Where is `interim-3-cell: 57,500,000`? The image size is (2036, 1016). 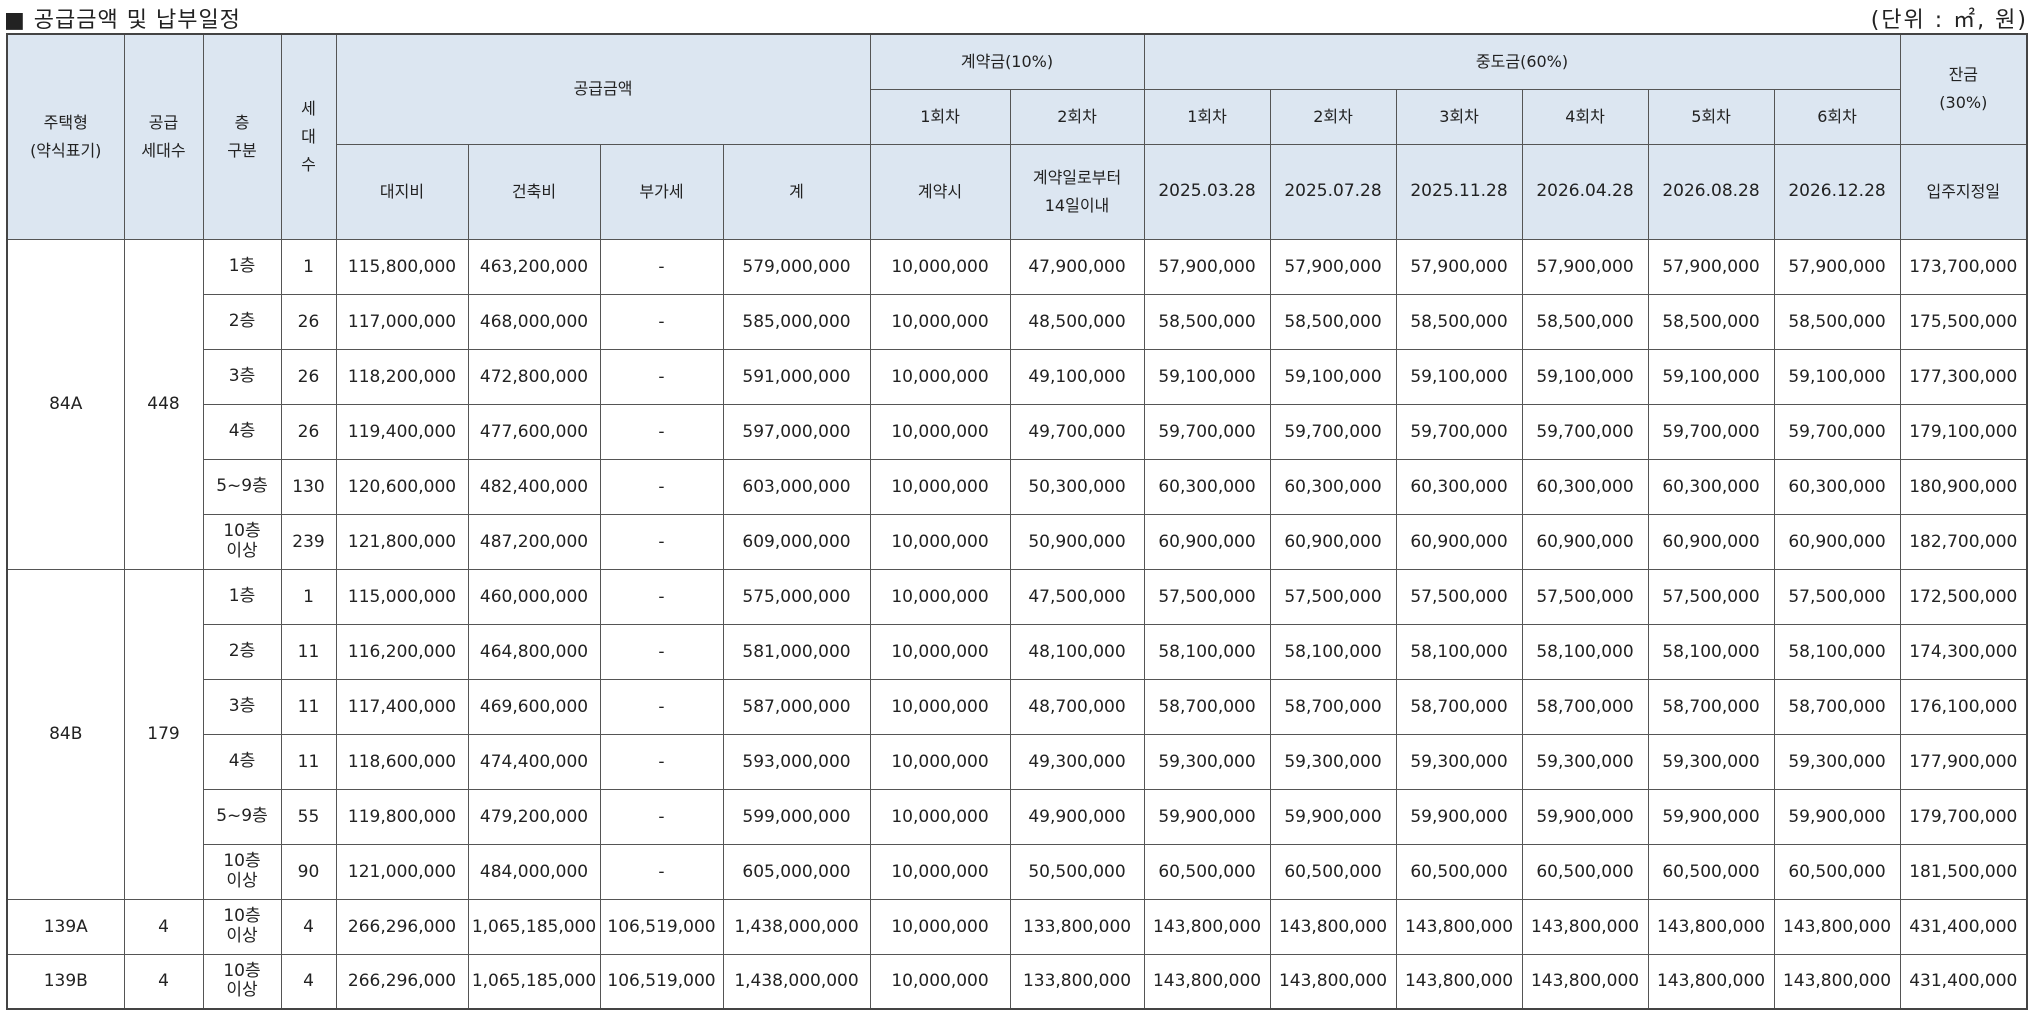 interim-3-cell: 57,500,000 is located at coordinates (1459, 596).